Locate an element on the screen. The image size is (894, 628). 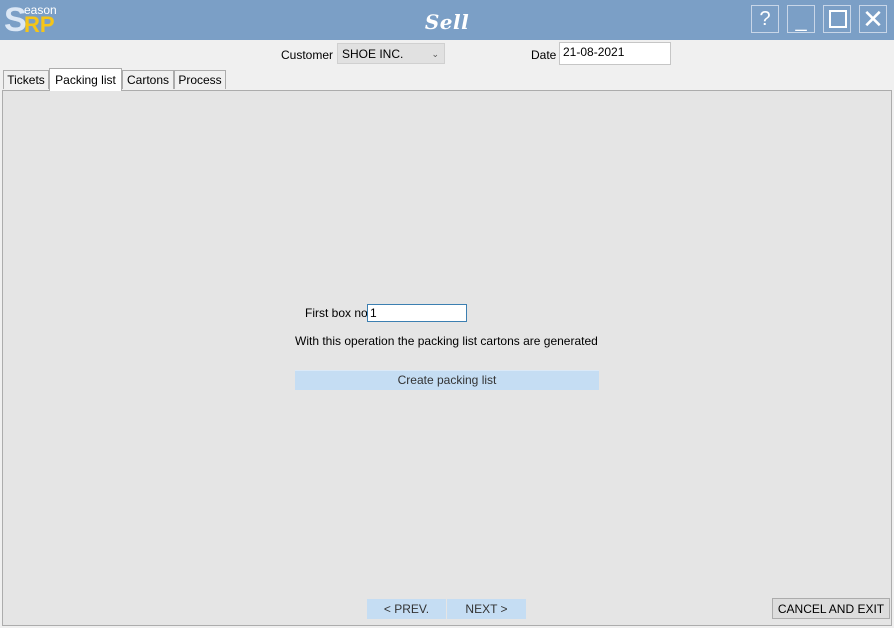
close-button: ✕ is located at coordinates (873, 19).